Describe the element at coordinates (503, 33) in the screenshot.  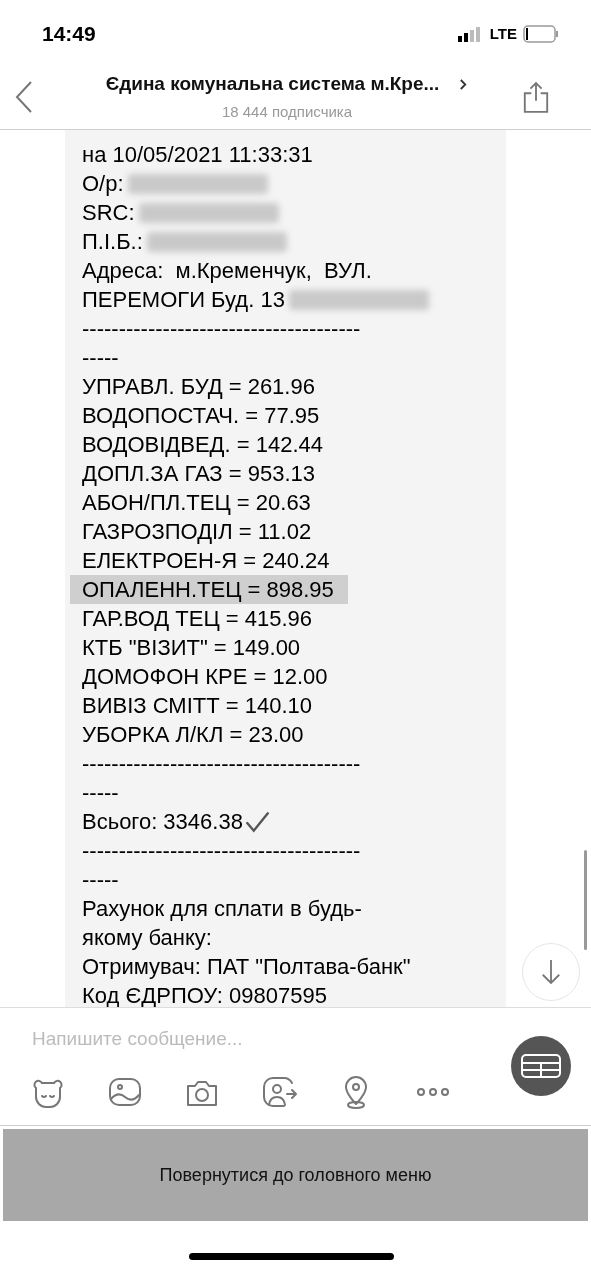
I see `network-label: LTE` at that location.